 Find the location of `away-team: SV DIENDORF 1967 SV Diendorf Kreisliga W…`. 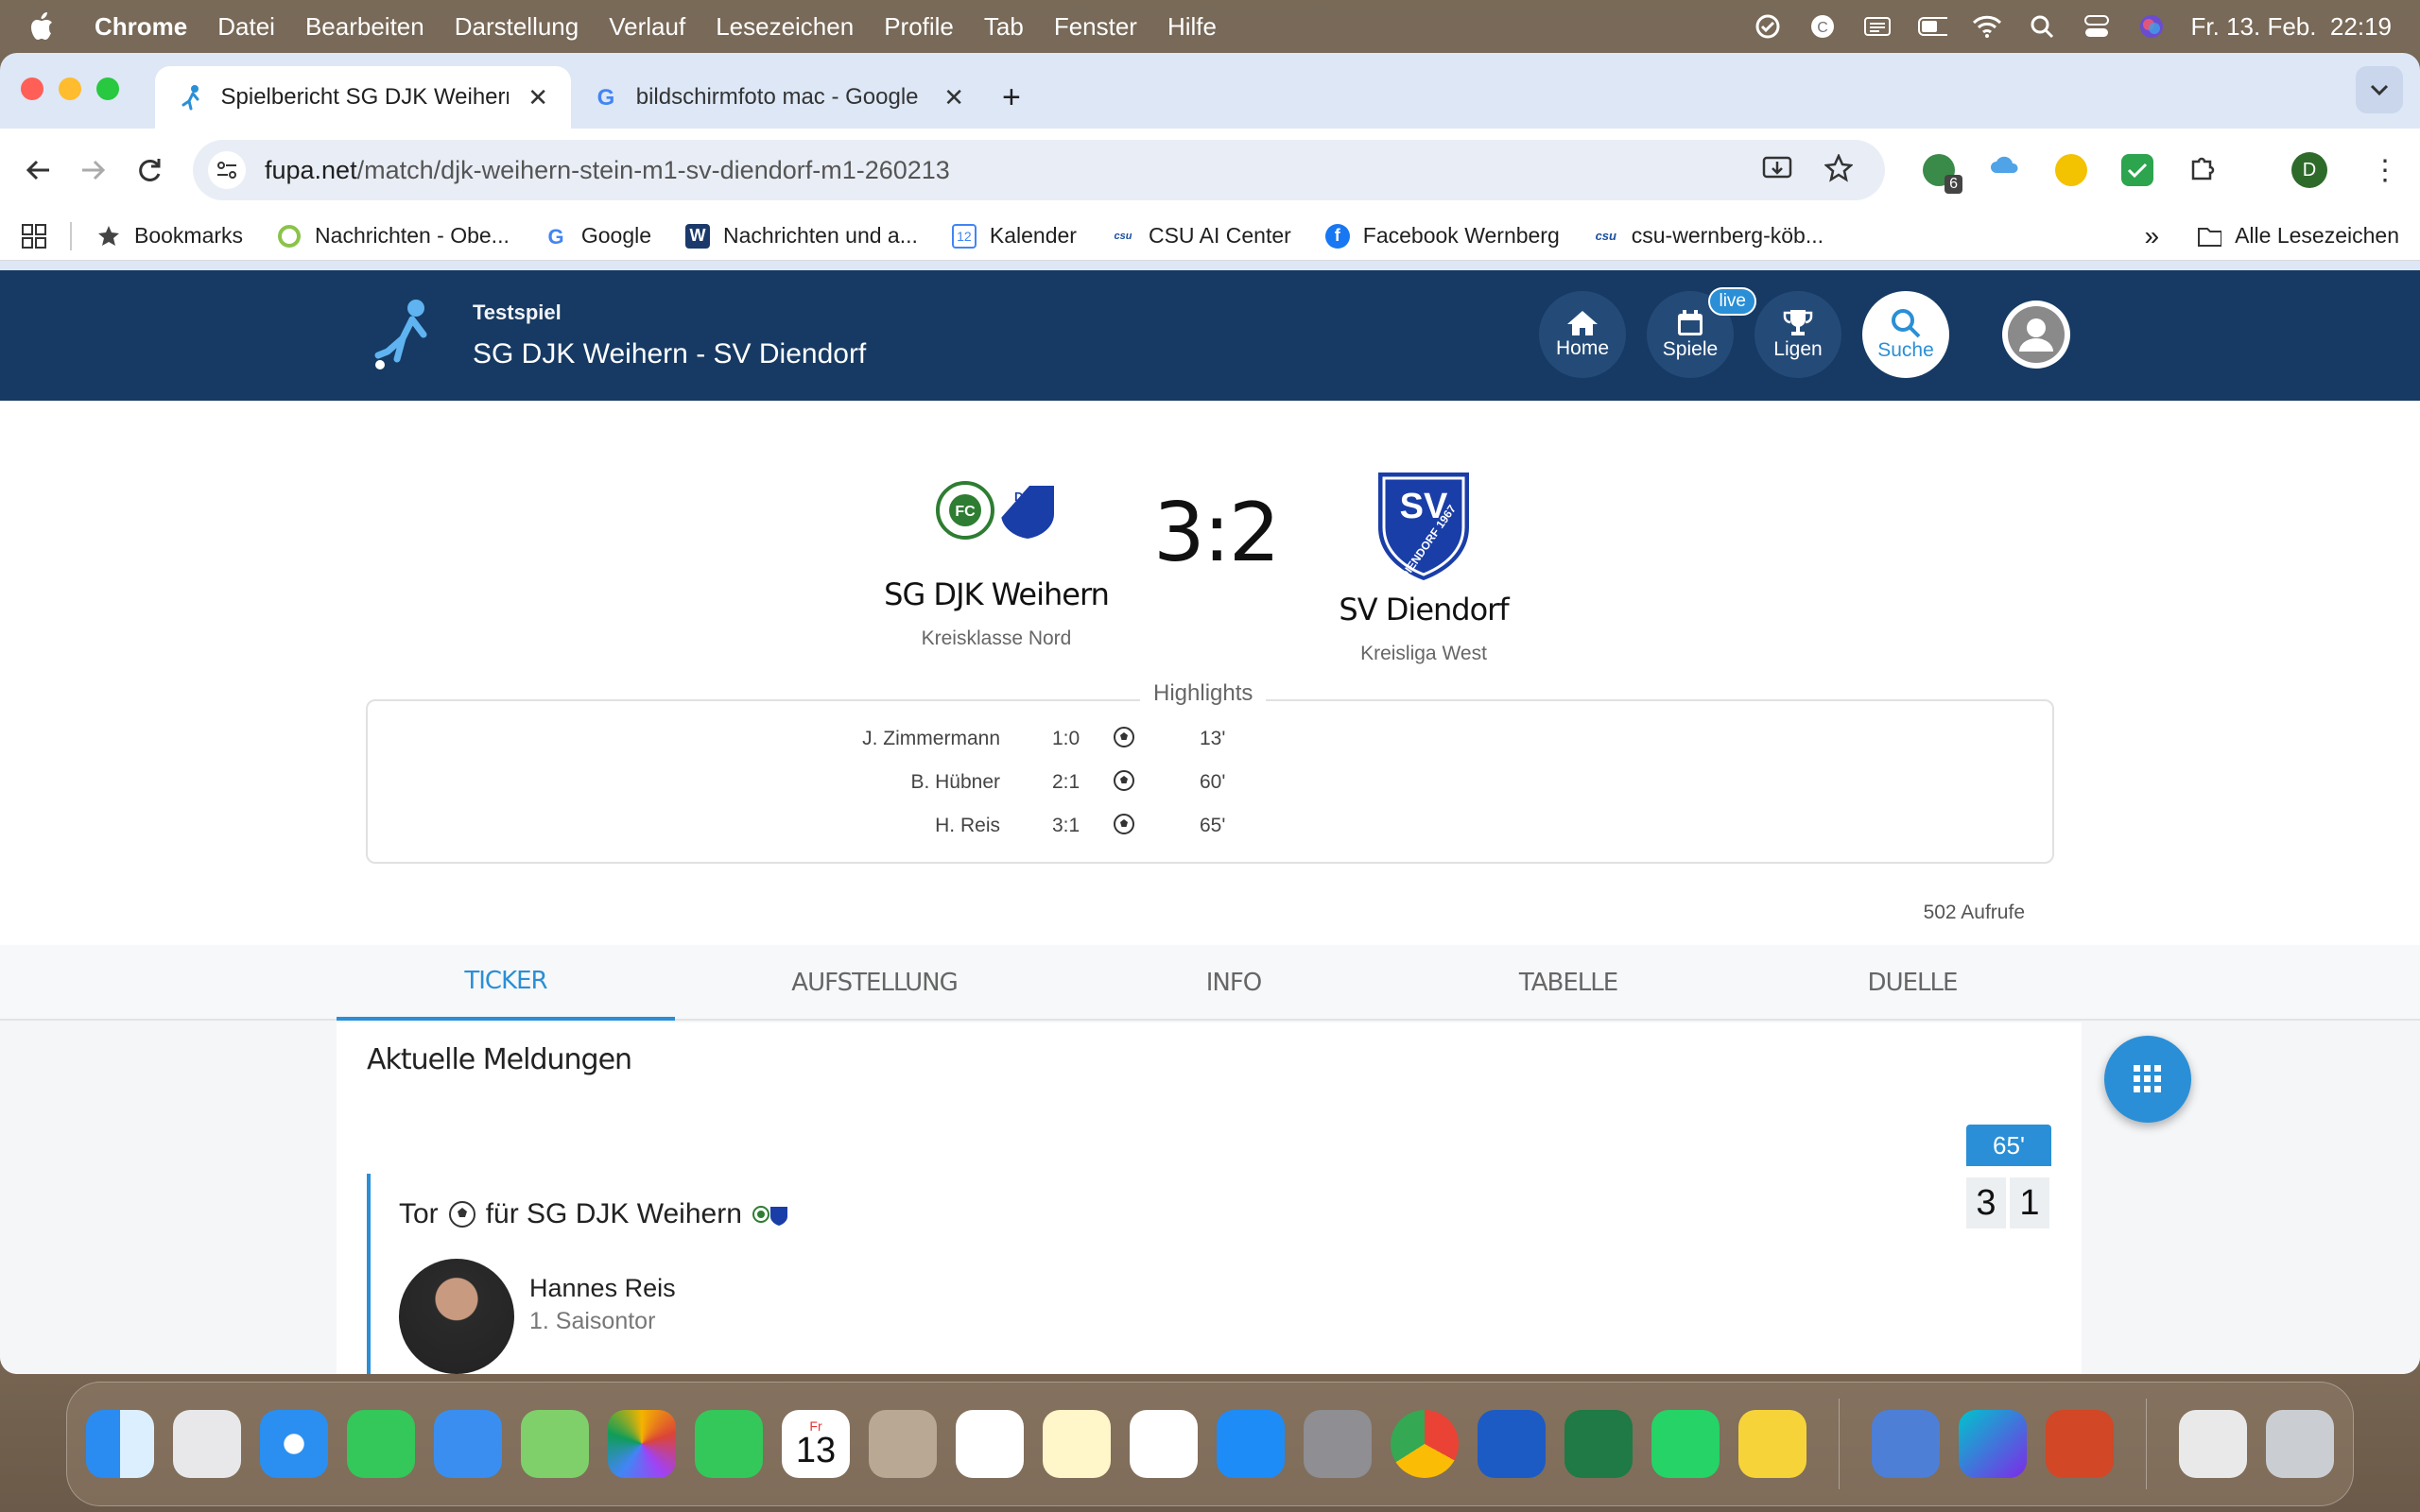

away-team: SV DIENDORF 1967 SV Diendorf Kreisliga W… is located at coordinates (1424, 567).